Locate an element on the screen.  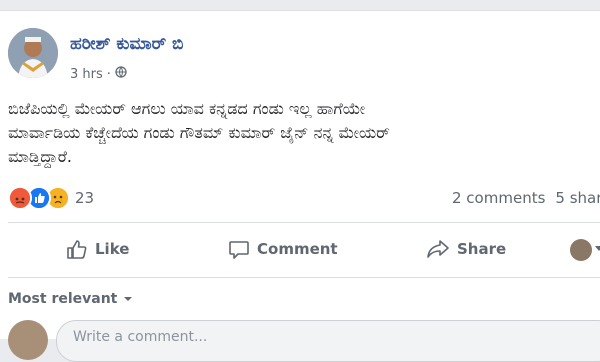
comments-count-link: 2 comments is located at coordinates (498, 198).